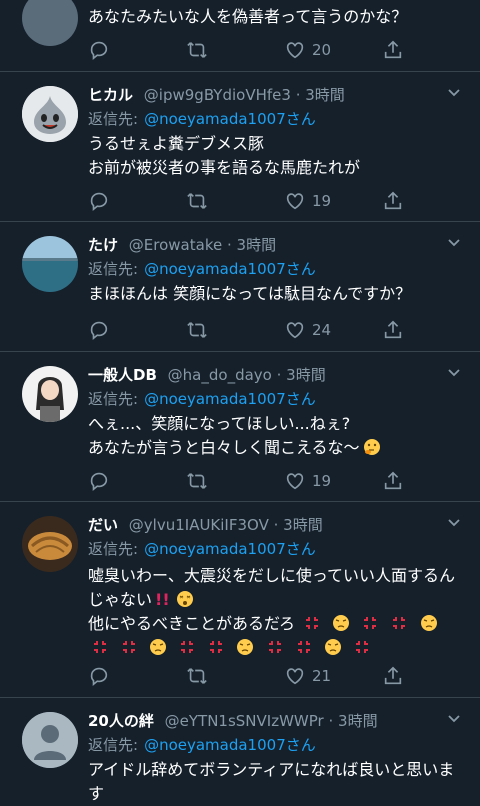 The width and height of the screenshot is (480, 806). Describe the element at coordinates (274, 156) in the screenshot. I see `tweet-text: うるせぇよ糞デブメス豚 お前が被災者の事を語るな馬鹿たれが` at that location.